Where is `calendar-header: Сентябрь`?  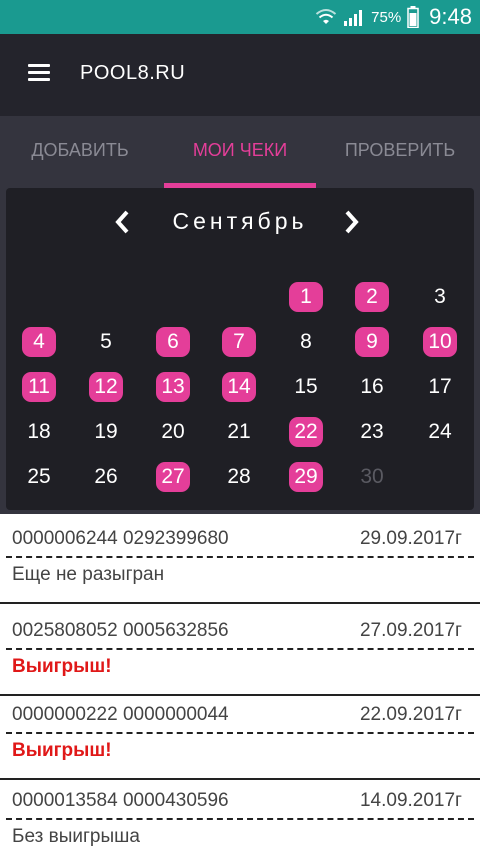 calendar-header: Сентябрь is located at coordinates (240, 222).